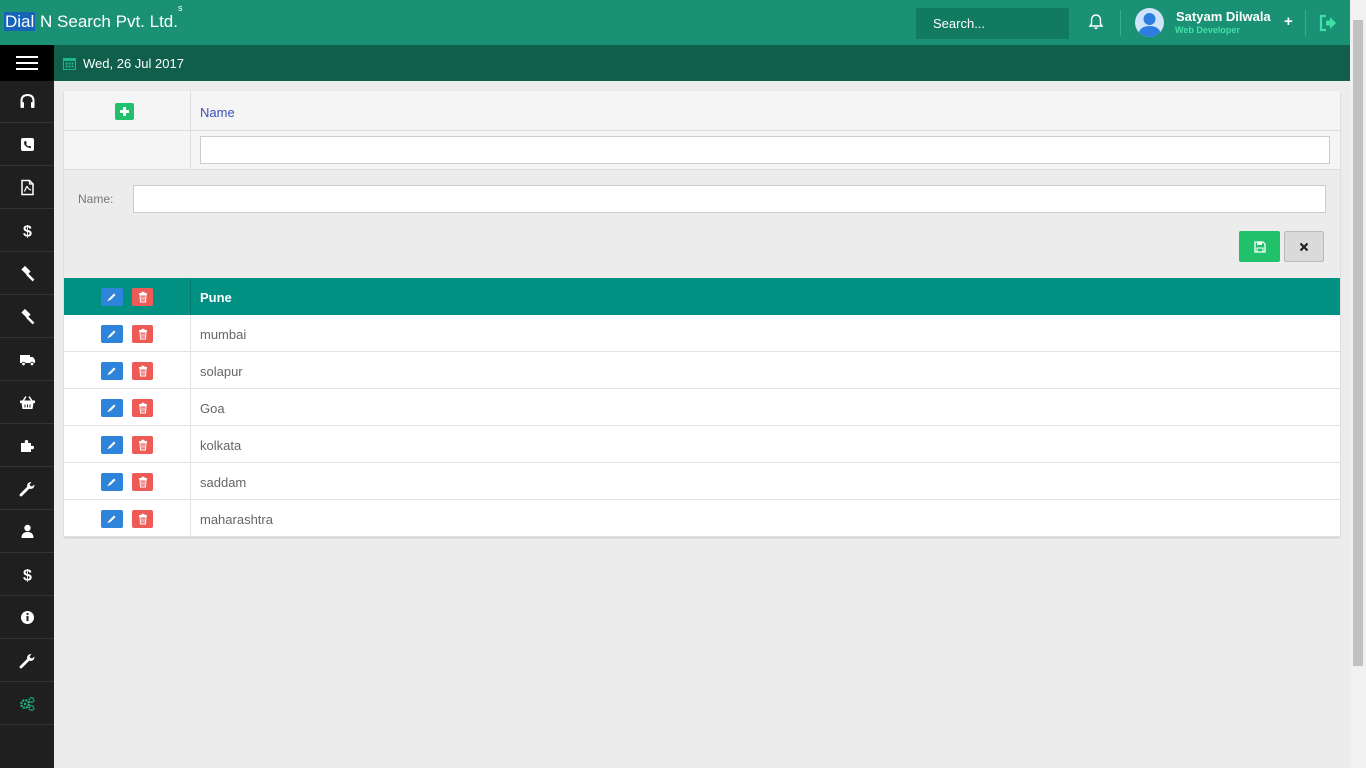 This screenshot has height=768, width=1366. I want to click on search-input, so click(992, 23).